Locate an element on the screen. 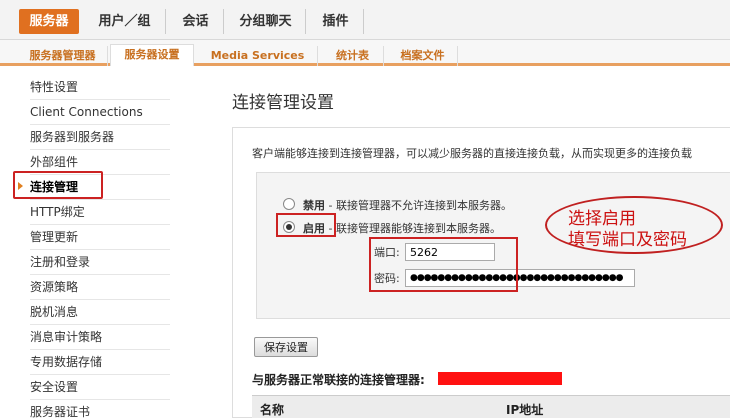  subtab-statistics: 统计表 is located at coordinates (353, 56).